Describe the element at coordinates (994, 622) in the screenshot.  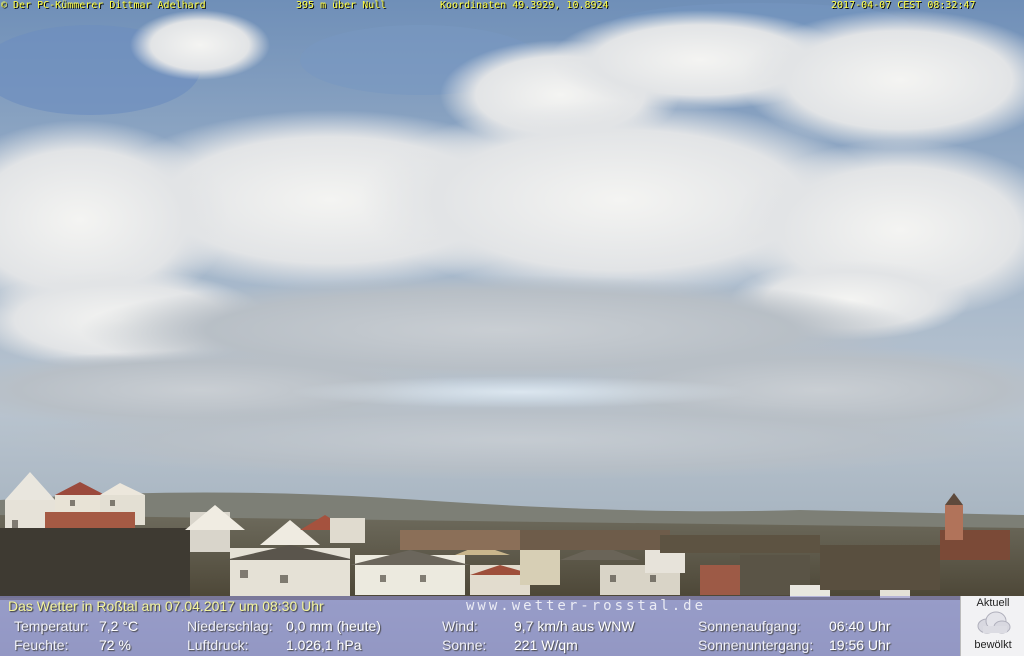
I see `cloud-icon` at that location.